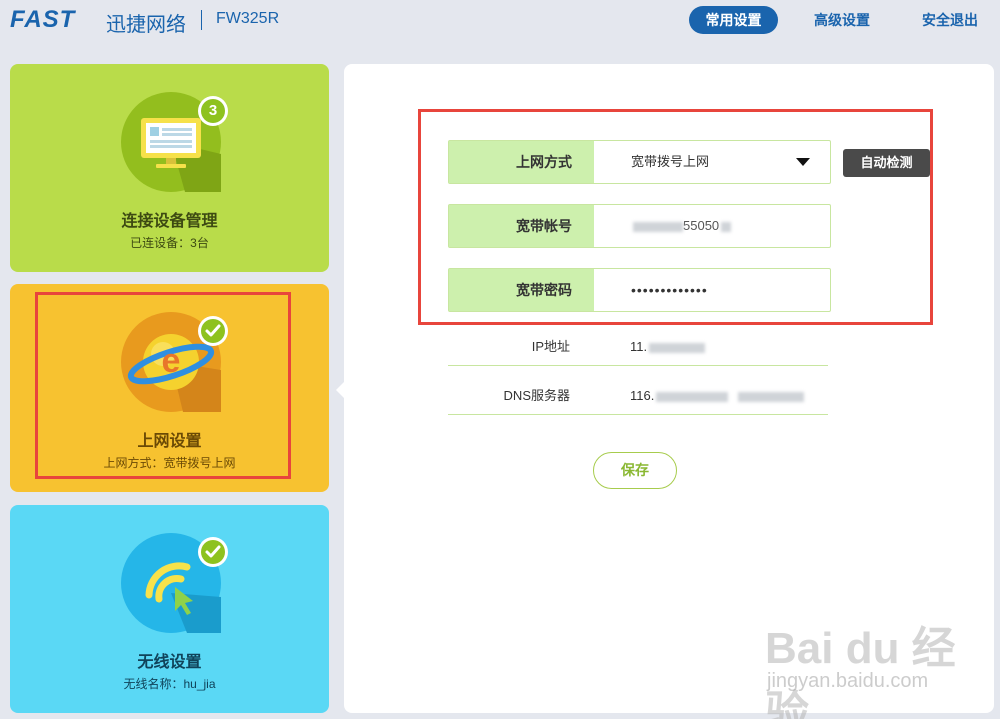 The width and height of the screenshot is (1000, 719). I want to click on dns-server-value: 116., so click(717, 396).